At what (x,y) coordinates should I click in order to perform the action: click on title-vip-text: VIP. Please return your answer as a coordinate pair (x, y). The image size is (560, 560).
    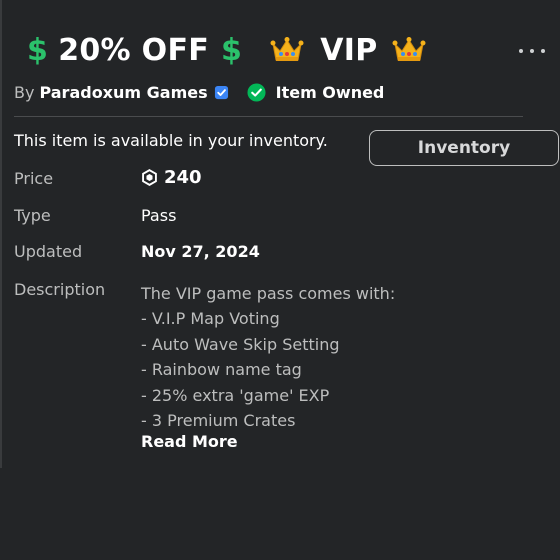
    Looking at the image, I should click on (349, 50).